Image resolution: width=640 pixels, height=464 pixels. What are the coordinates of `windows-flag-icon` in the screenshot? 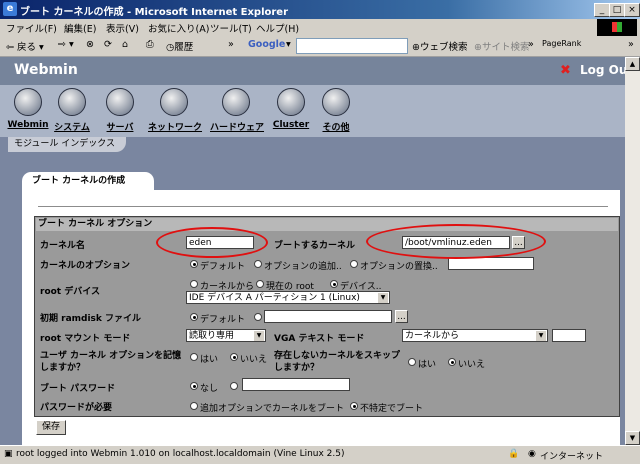 It's located at (617, 27).